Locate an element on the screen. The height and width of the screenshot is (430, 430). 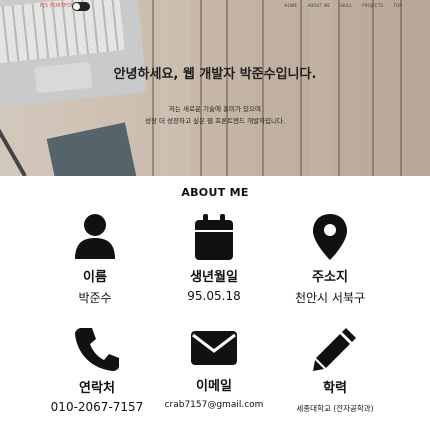
pencil-icon is located at coordinates (334, 349).